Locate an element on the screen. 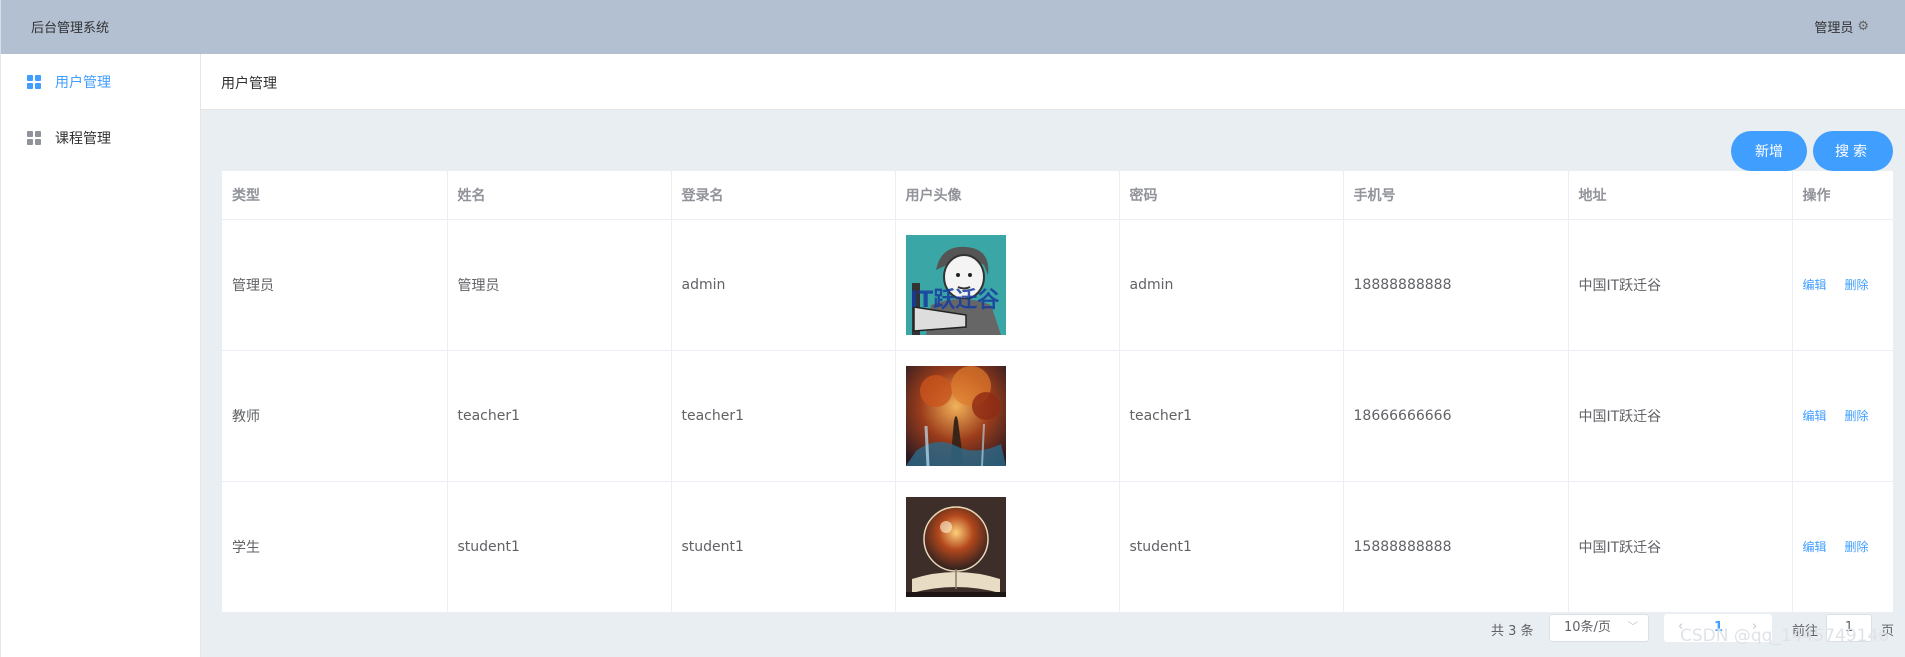 The height and width of the screenshot is (657, 1905). chevron-down-icon: ﹀ is located at coordinates (1633, 627).